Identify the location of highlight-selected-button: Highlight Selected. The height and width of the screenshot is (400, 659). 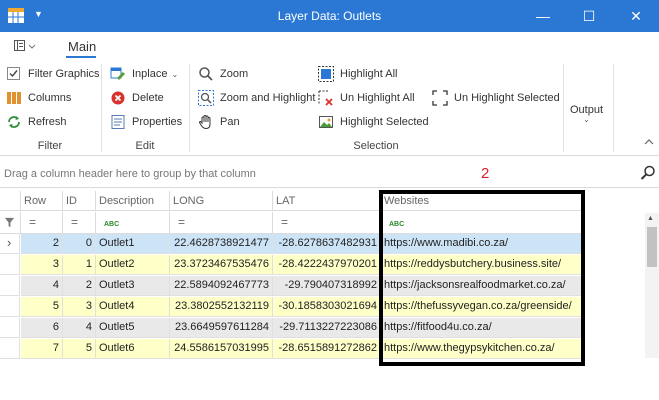
(373, 122).